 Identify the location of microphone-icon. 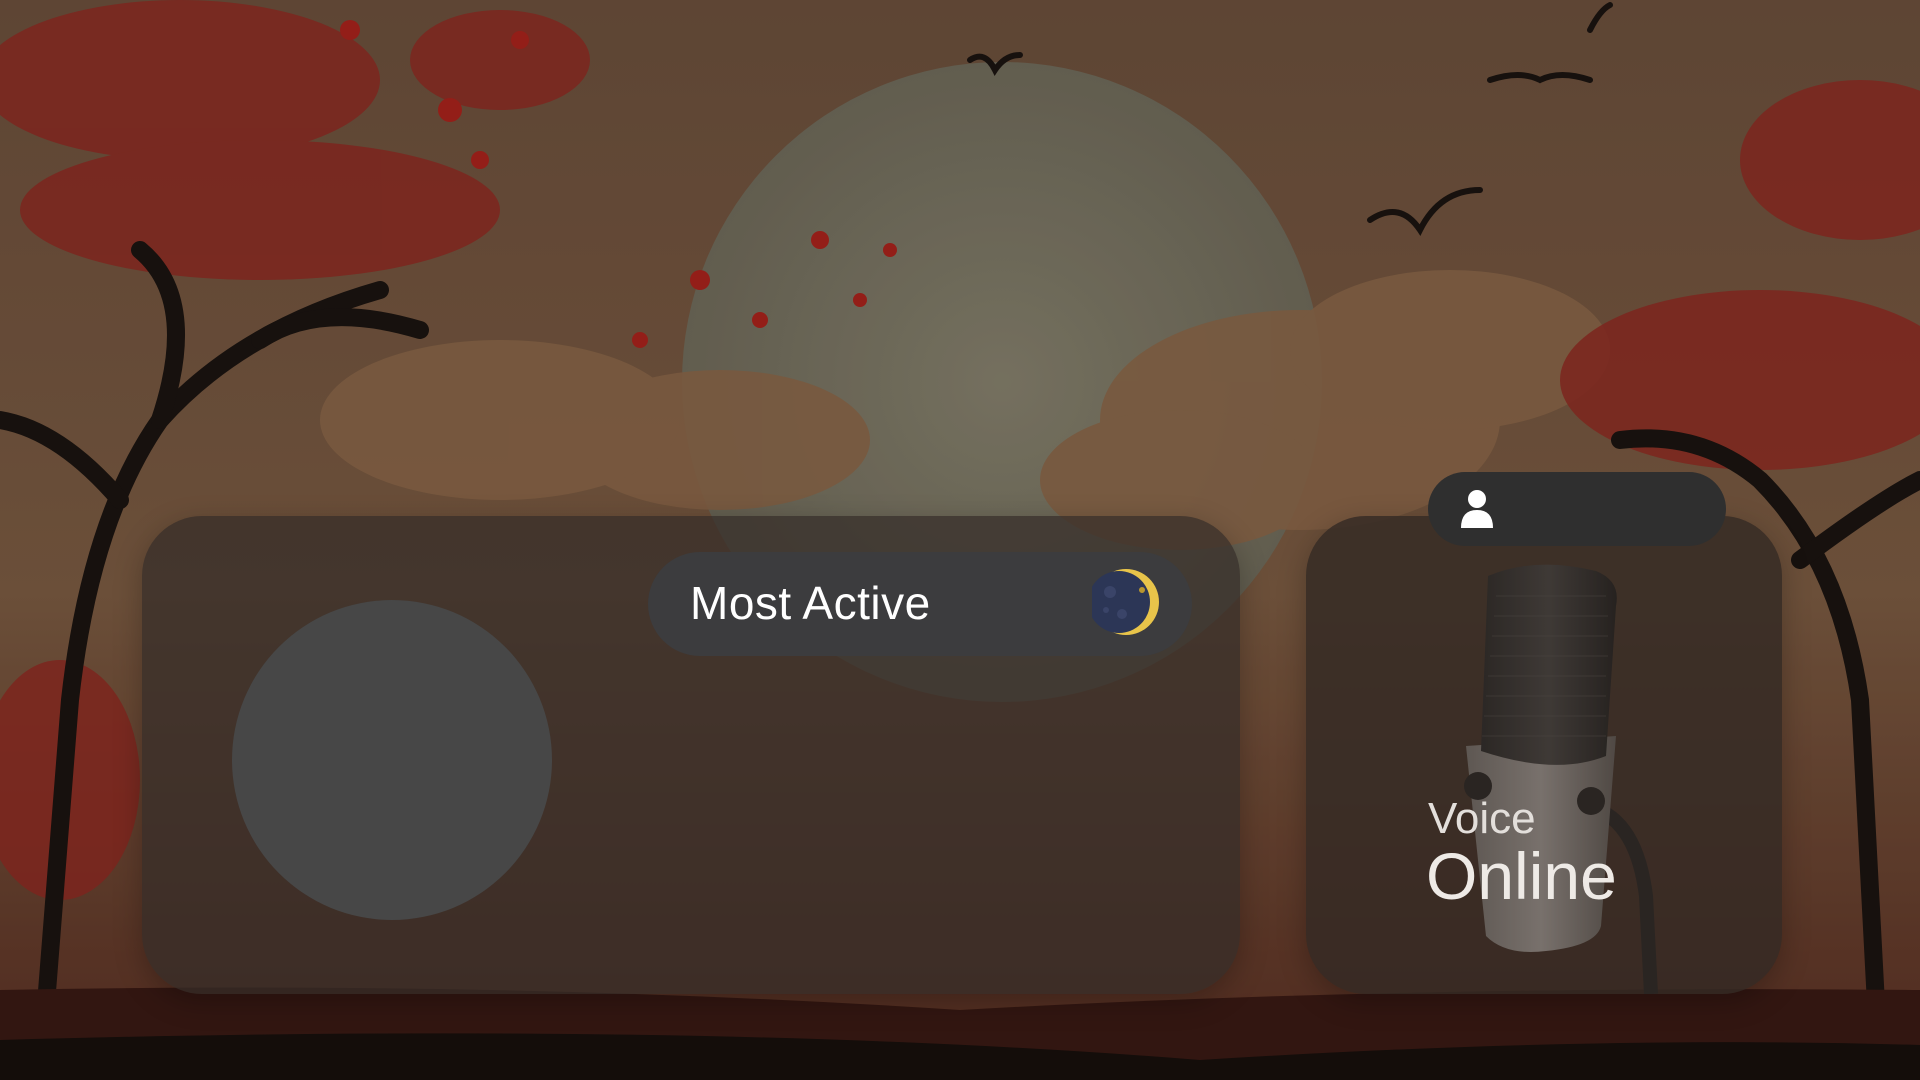
(1544, 755).